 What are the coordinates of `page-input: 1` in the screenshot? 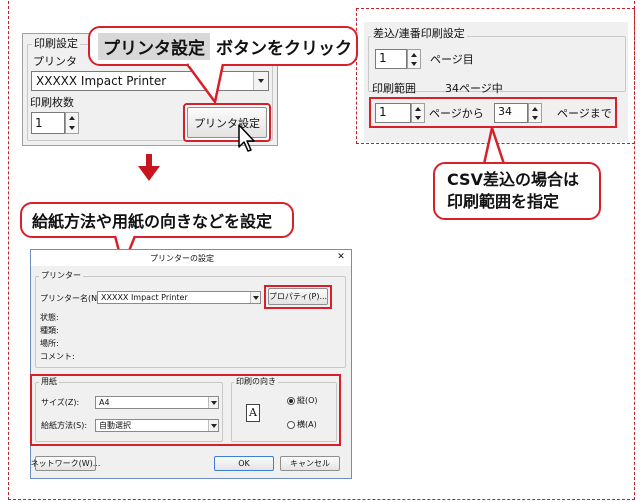 It's located at (391, 59).